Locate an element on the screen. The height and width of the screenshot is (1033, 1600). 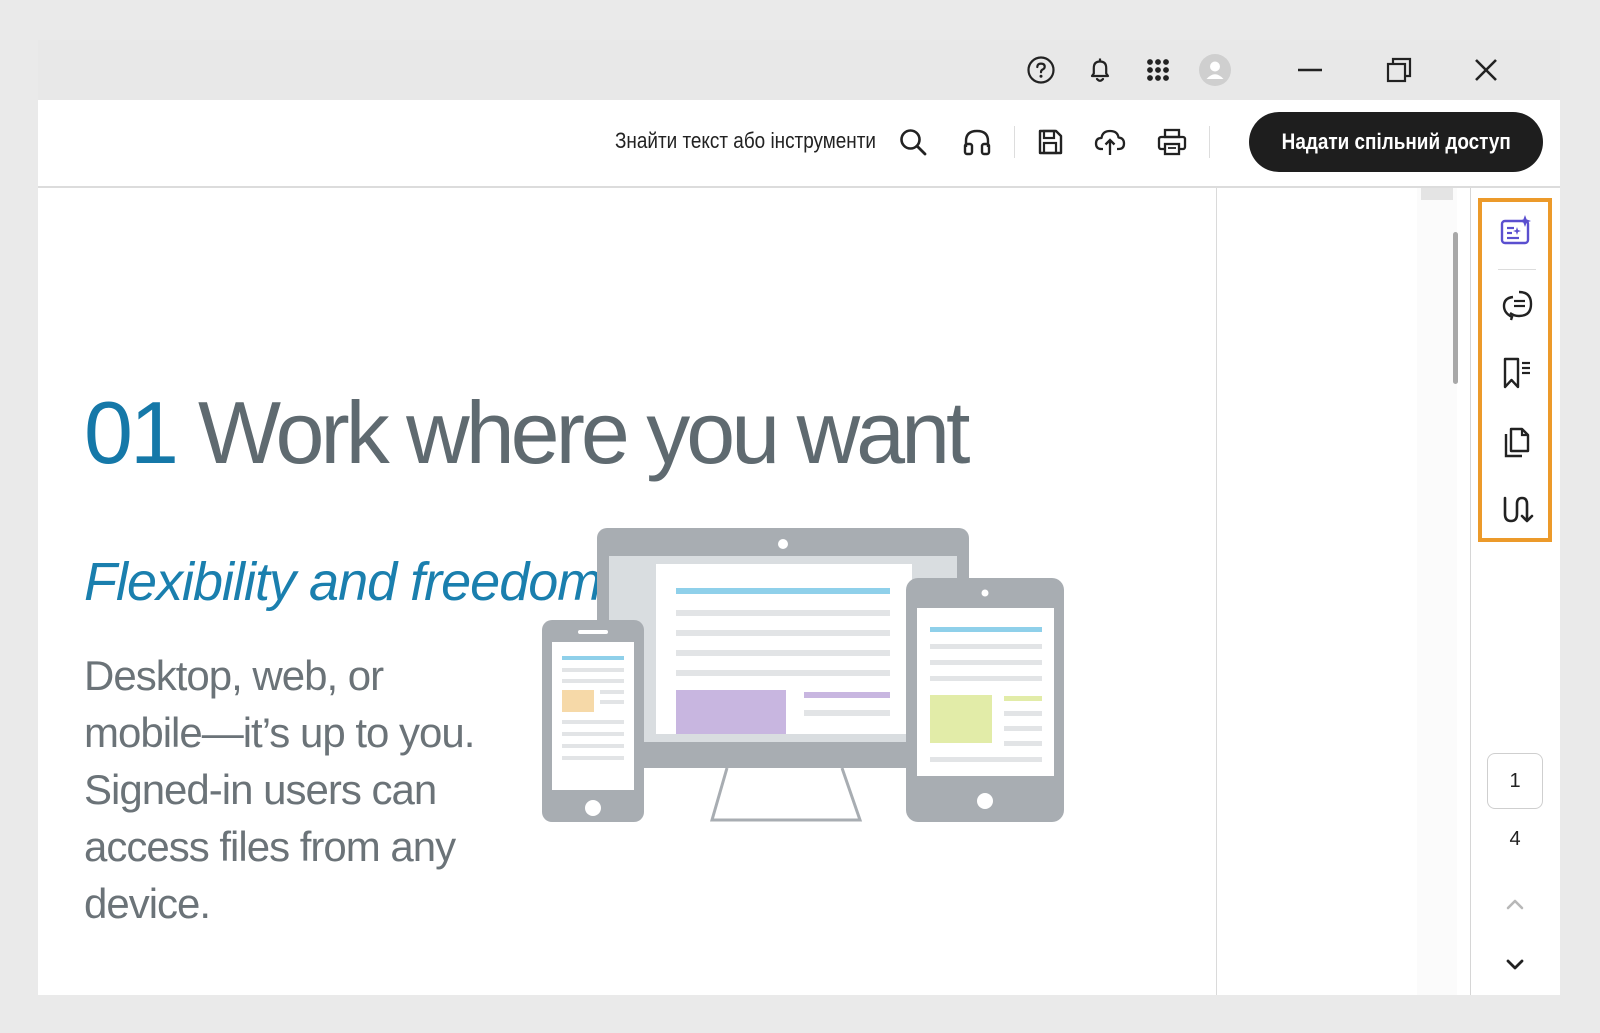
devices-illustration is located at coordinates (803, 675).